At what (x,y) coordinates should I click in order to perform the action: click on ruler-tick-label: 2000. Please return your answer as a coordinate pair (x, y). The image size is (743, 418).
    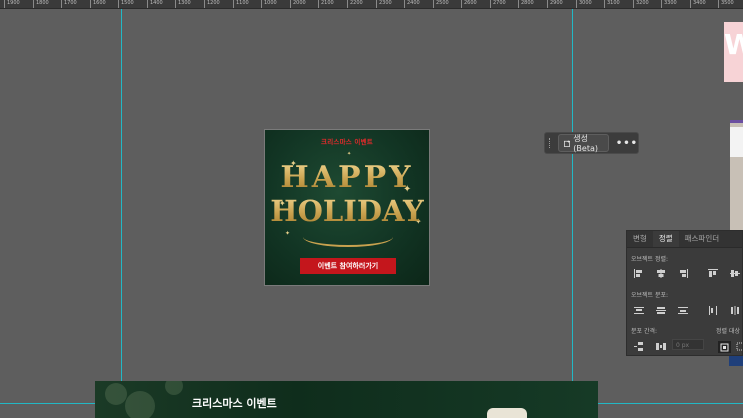
    Looking at the image, I should click on (299, 3).